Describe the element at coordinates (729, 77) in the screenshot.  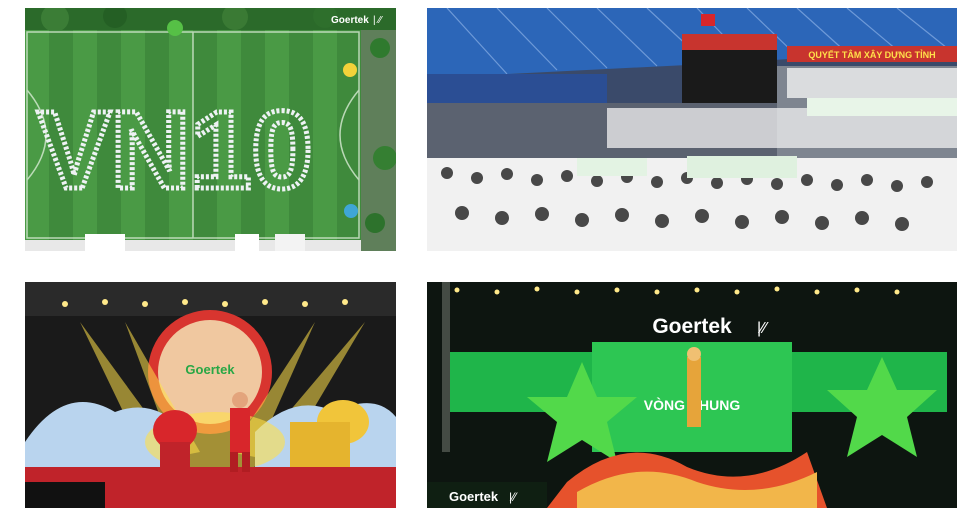
I see `scoreboard` at that location.